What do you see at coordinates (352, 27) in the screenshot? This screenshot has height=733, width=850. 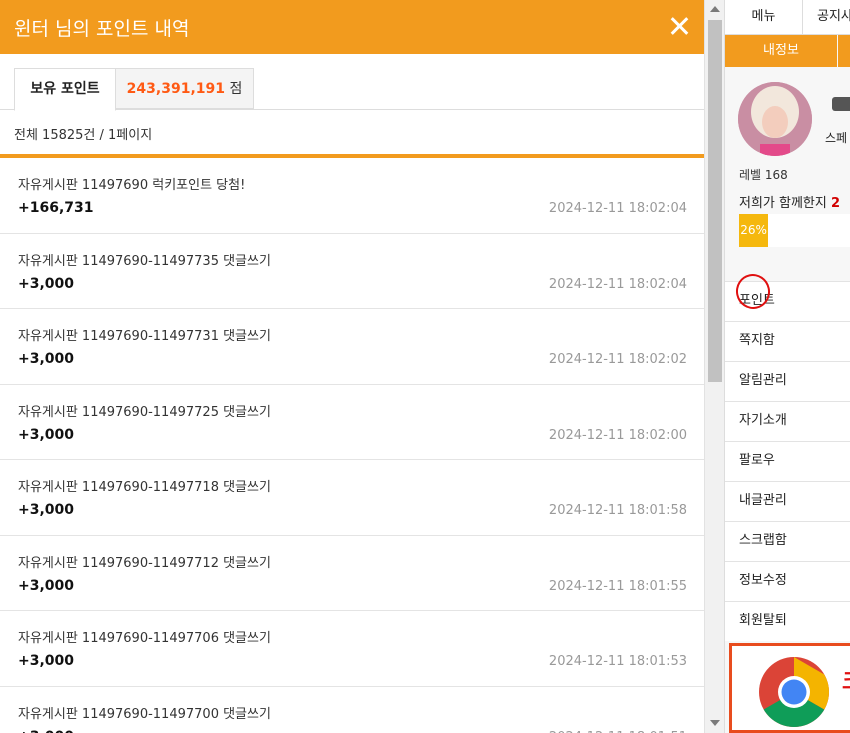 I see `popup-header: 윈터 님의 포인트 내역` at bounding box center [352, 27].